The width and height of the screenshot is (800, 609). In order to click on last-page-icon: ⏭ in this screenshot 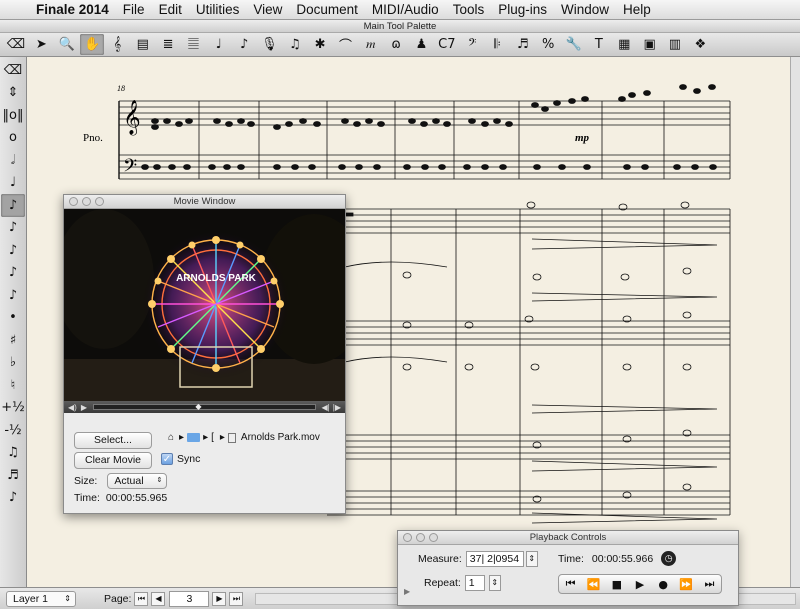, I will do `click(236, 598)`.